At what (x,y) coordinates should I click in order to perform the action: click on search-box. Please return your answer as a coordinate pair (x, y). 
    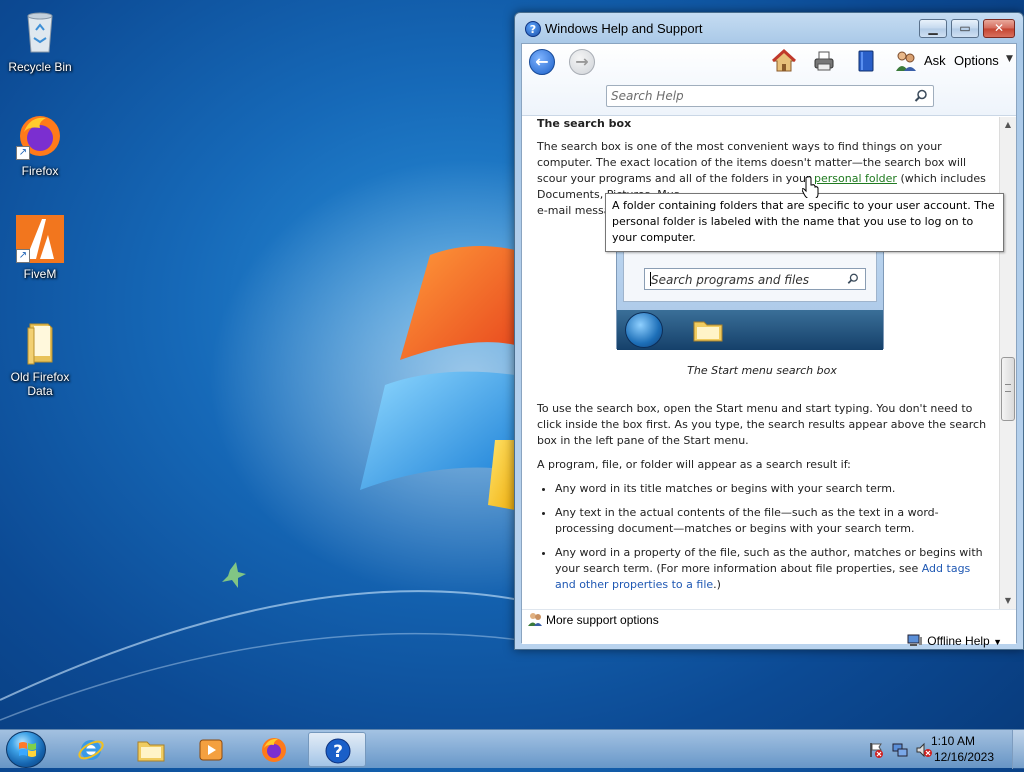
    Looking at the image, I should click on (770, 96).